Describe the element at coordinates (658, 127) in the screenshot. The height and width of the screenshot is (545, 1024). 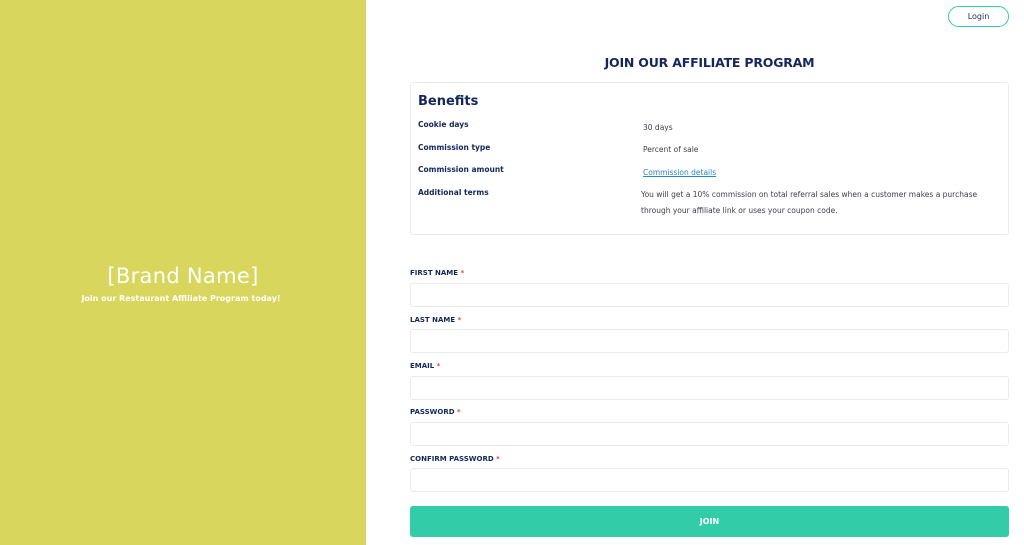
I see `benefit-value-cookie-days: 30 days` at that location.